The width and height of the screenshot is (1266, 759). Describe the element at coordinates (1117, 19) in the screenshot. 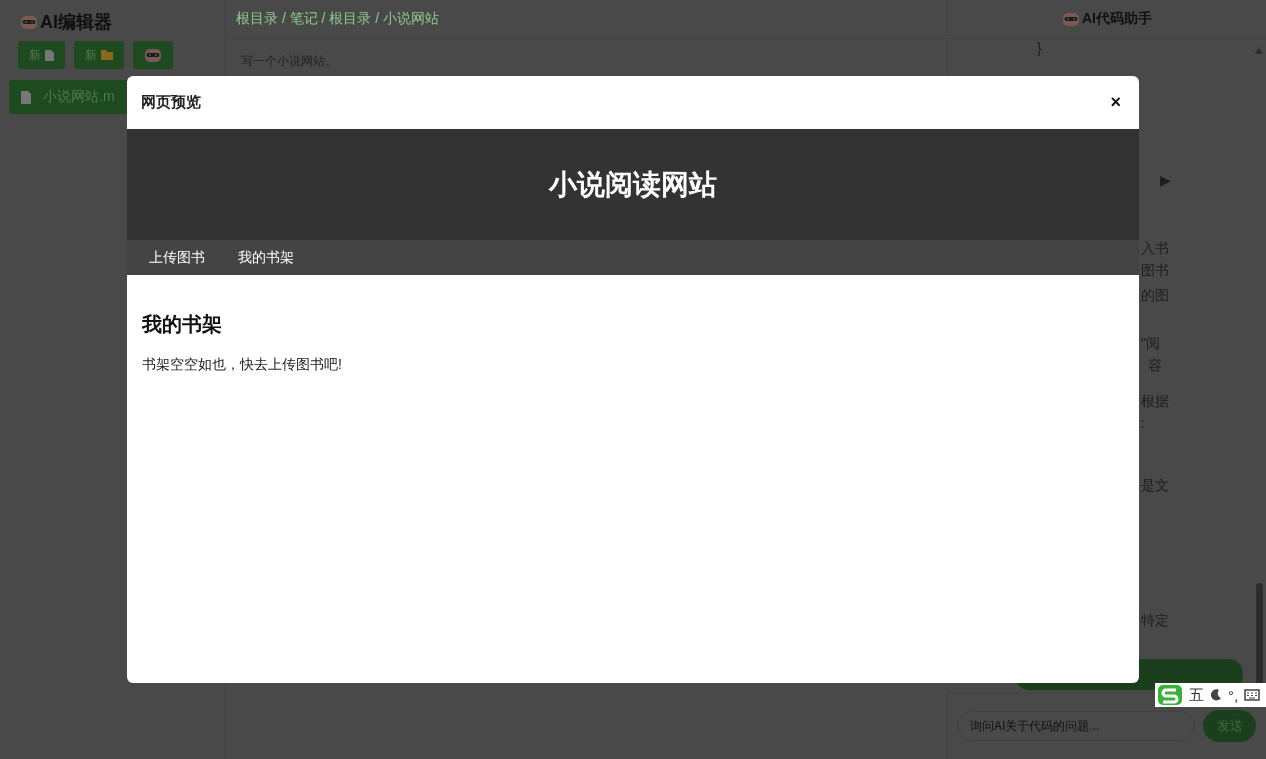

I see `assistant-title: AI代码助手` at that location.